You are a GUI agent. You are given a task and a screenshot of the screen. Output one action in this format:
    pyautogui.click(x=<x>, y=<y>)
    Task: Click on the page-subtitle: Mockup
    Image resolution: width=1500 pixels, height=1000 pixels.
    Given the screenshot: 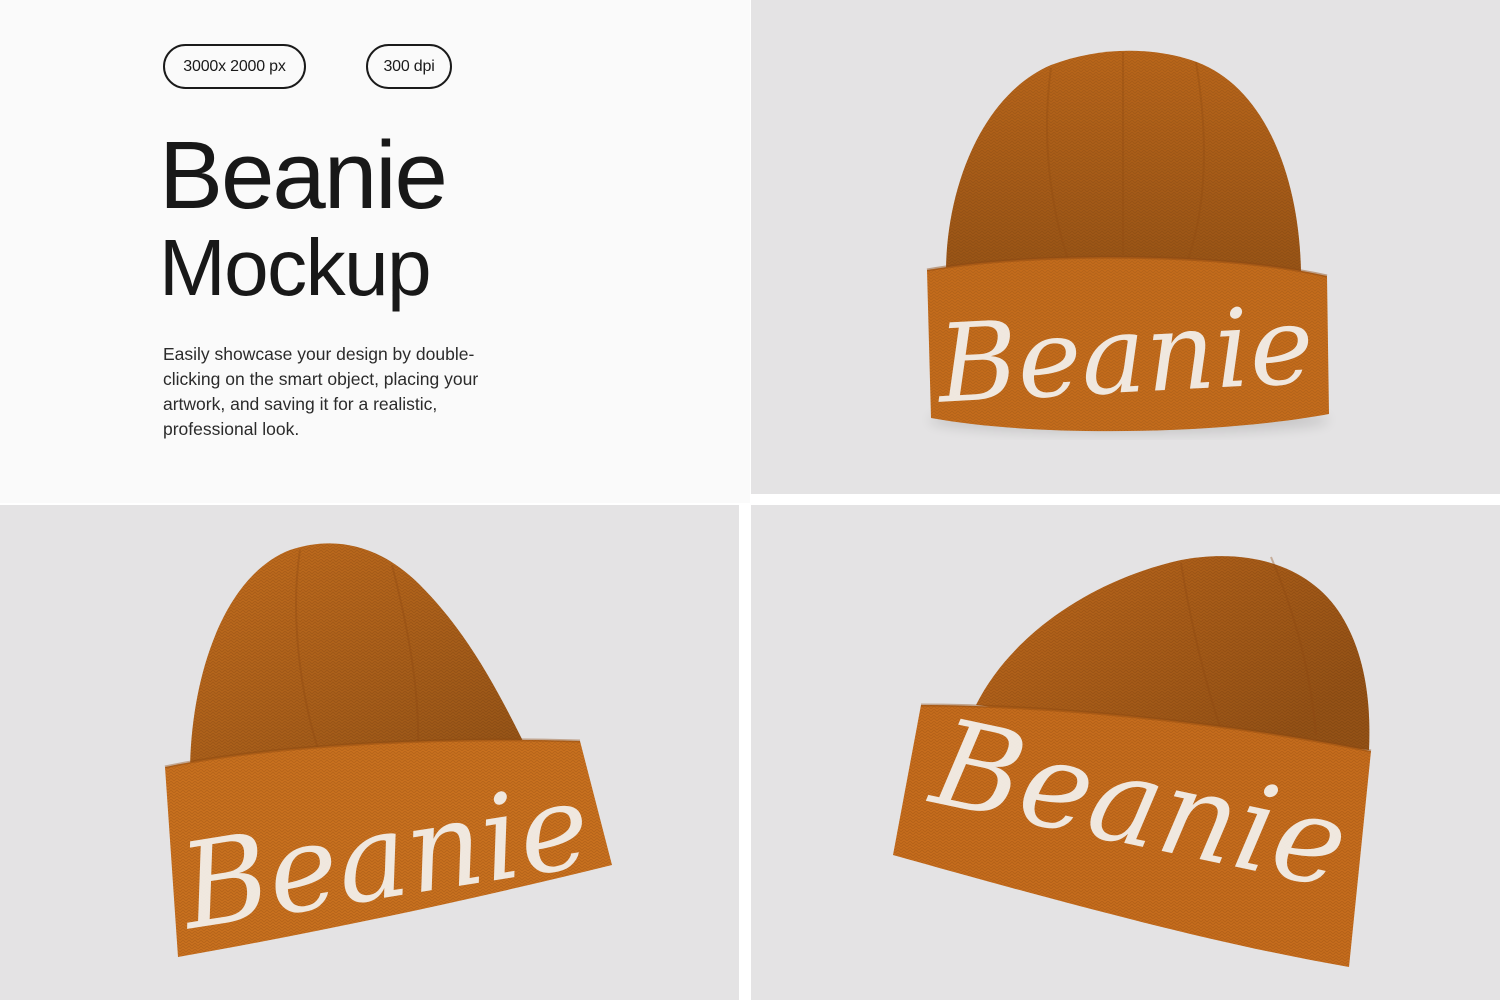 What is the action you would take?
    pyautogui.click(x=295, y=267)
    